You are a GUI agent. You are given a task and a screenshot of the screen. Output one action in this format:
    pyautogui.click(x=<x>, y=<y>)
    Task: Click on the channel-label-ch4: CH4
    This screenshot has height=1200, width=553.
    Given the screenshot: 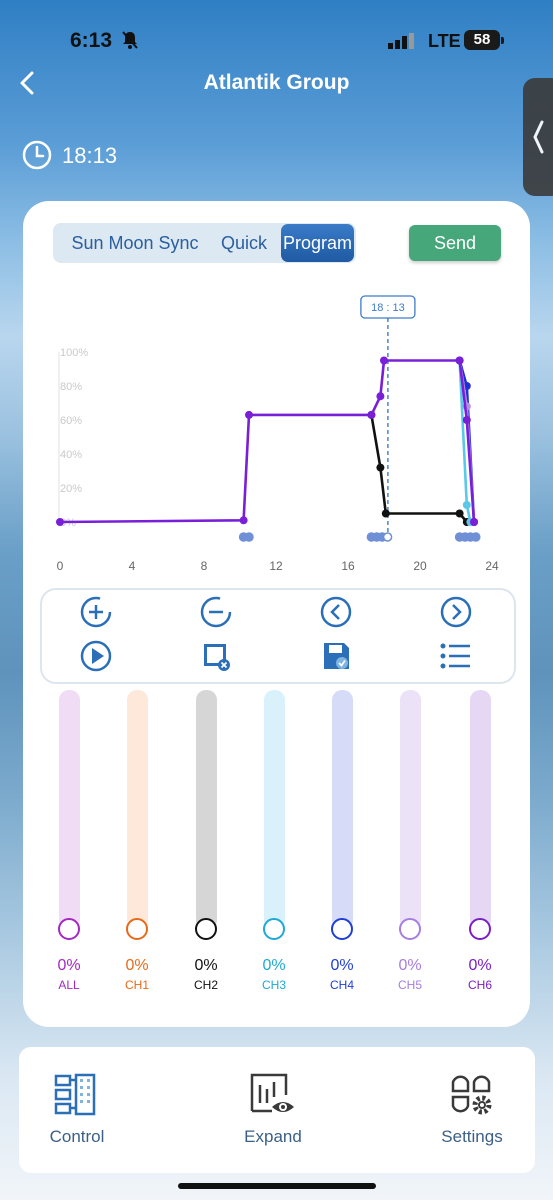 What is the action you would take?
    pyautogui.click(x=341, y=985)
    